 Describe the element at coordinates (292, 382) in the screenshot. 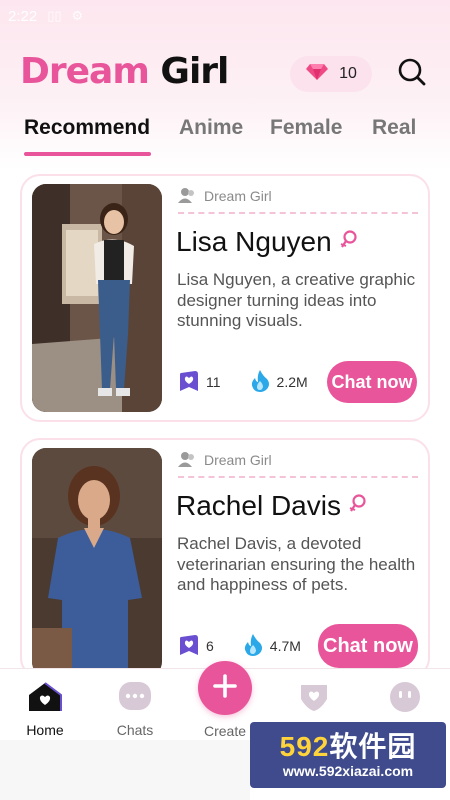

I see `popularity-count: 2.2M` at that location.